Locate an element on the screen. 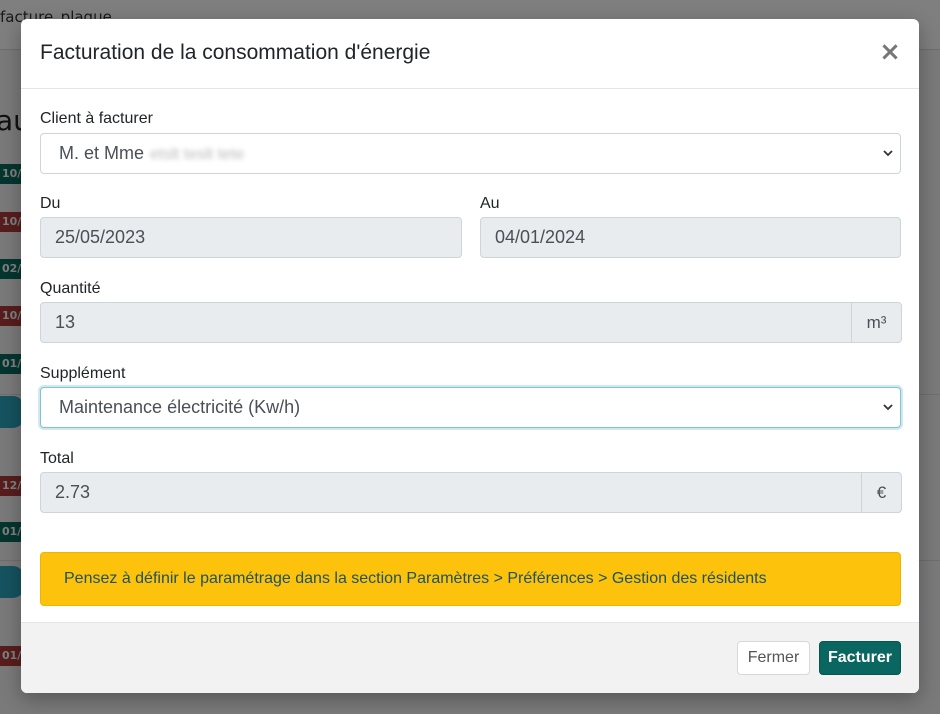 The width and height of the screenshot is (940, 714). client-select: M. et Mme etslt teslt tete is located at coordinates (470, 153).